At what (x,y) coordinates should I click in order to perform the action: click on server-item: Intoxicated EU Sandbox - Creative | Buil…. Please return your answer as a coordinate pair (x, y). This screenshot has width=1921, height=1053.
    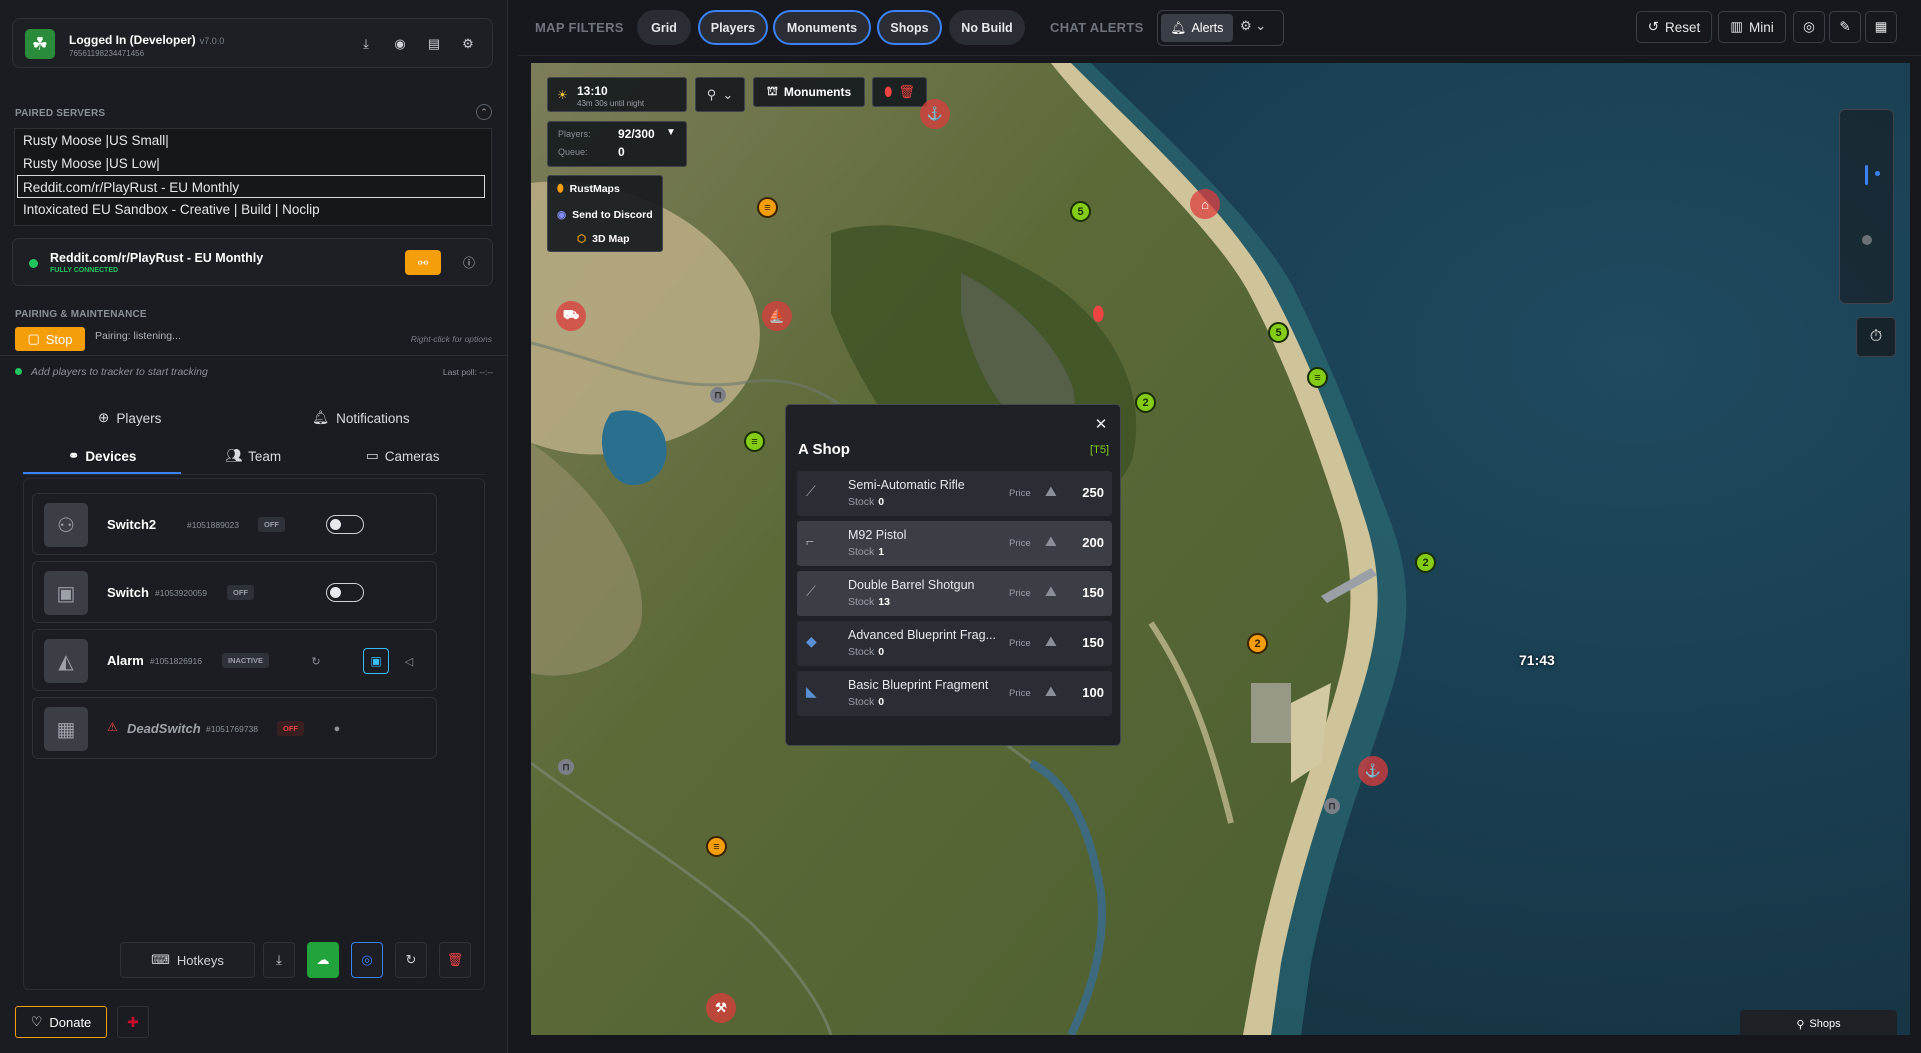
    Looking at the image, I should click on (253, 209).